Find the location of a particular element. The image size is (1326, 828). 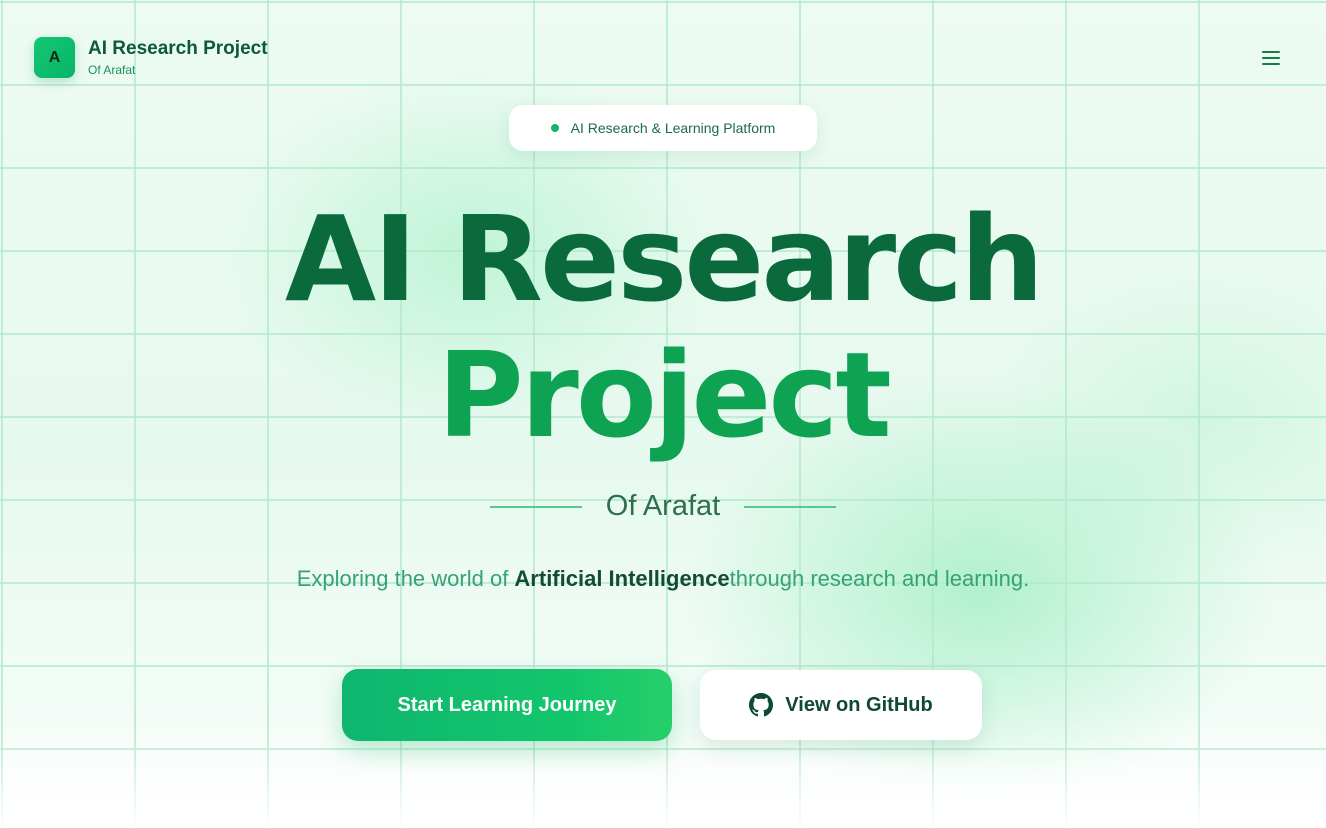

platform-badge-label: AI Research & Learning Platform is located at coordinates (673, 128).